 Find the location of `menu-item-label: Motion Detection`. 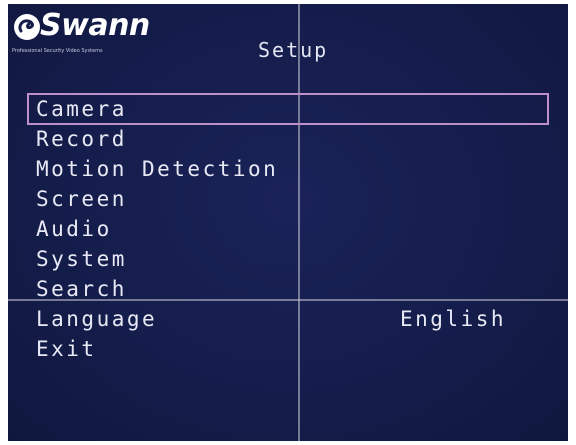

menu-item-label: Motion Detection is located at coordinates (157, 169).